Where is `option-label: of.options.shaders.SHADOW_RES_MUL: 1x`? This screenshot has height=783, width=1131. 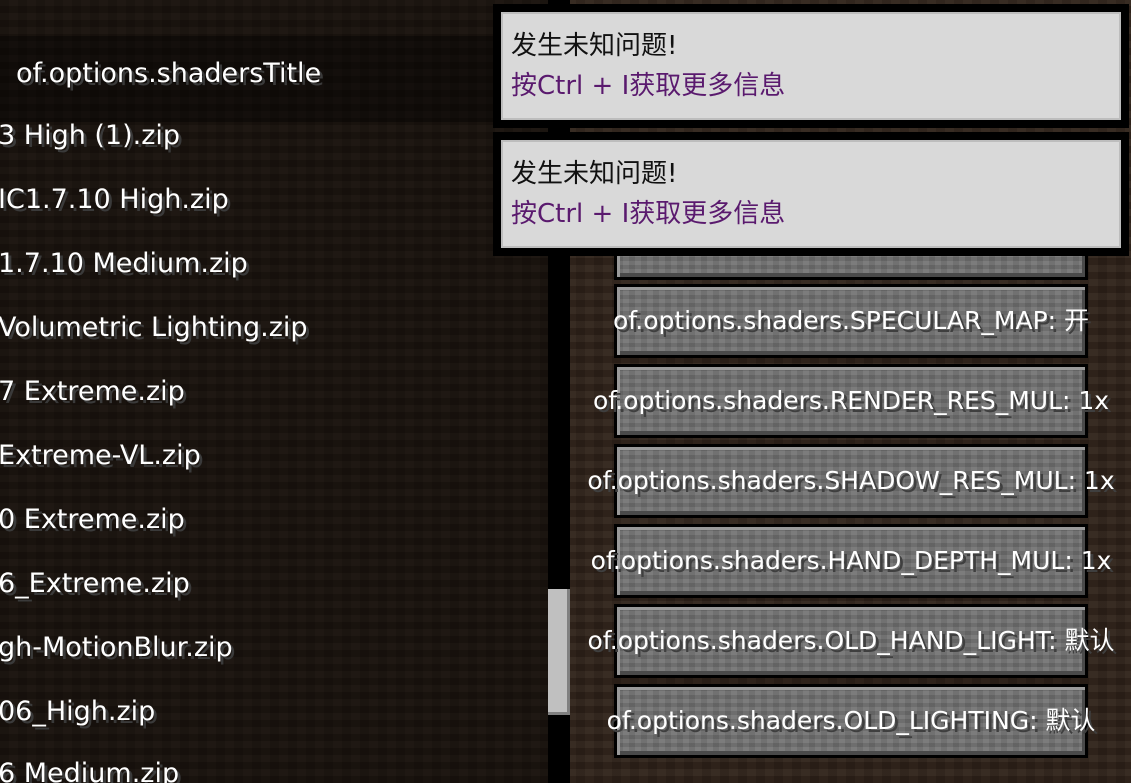
option-label: of.options.shaders.SHADOW_RES_MUL: 1x is located at coordinates (851, 480).